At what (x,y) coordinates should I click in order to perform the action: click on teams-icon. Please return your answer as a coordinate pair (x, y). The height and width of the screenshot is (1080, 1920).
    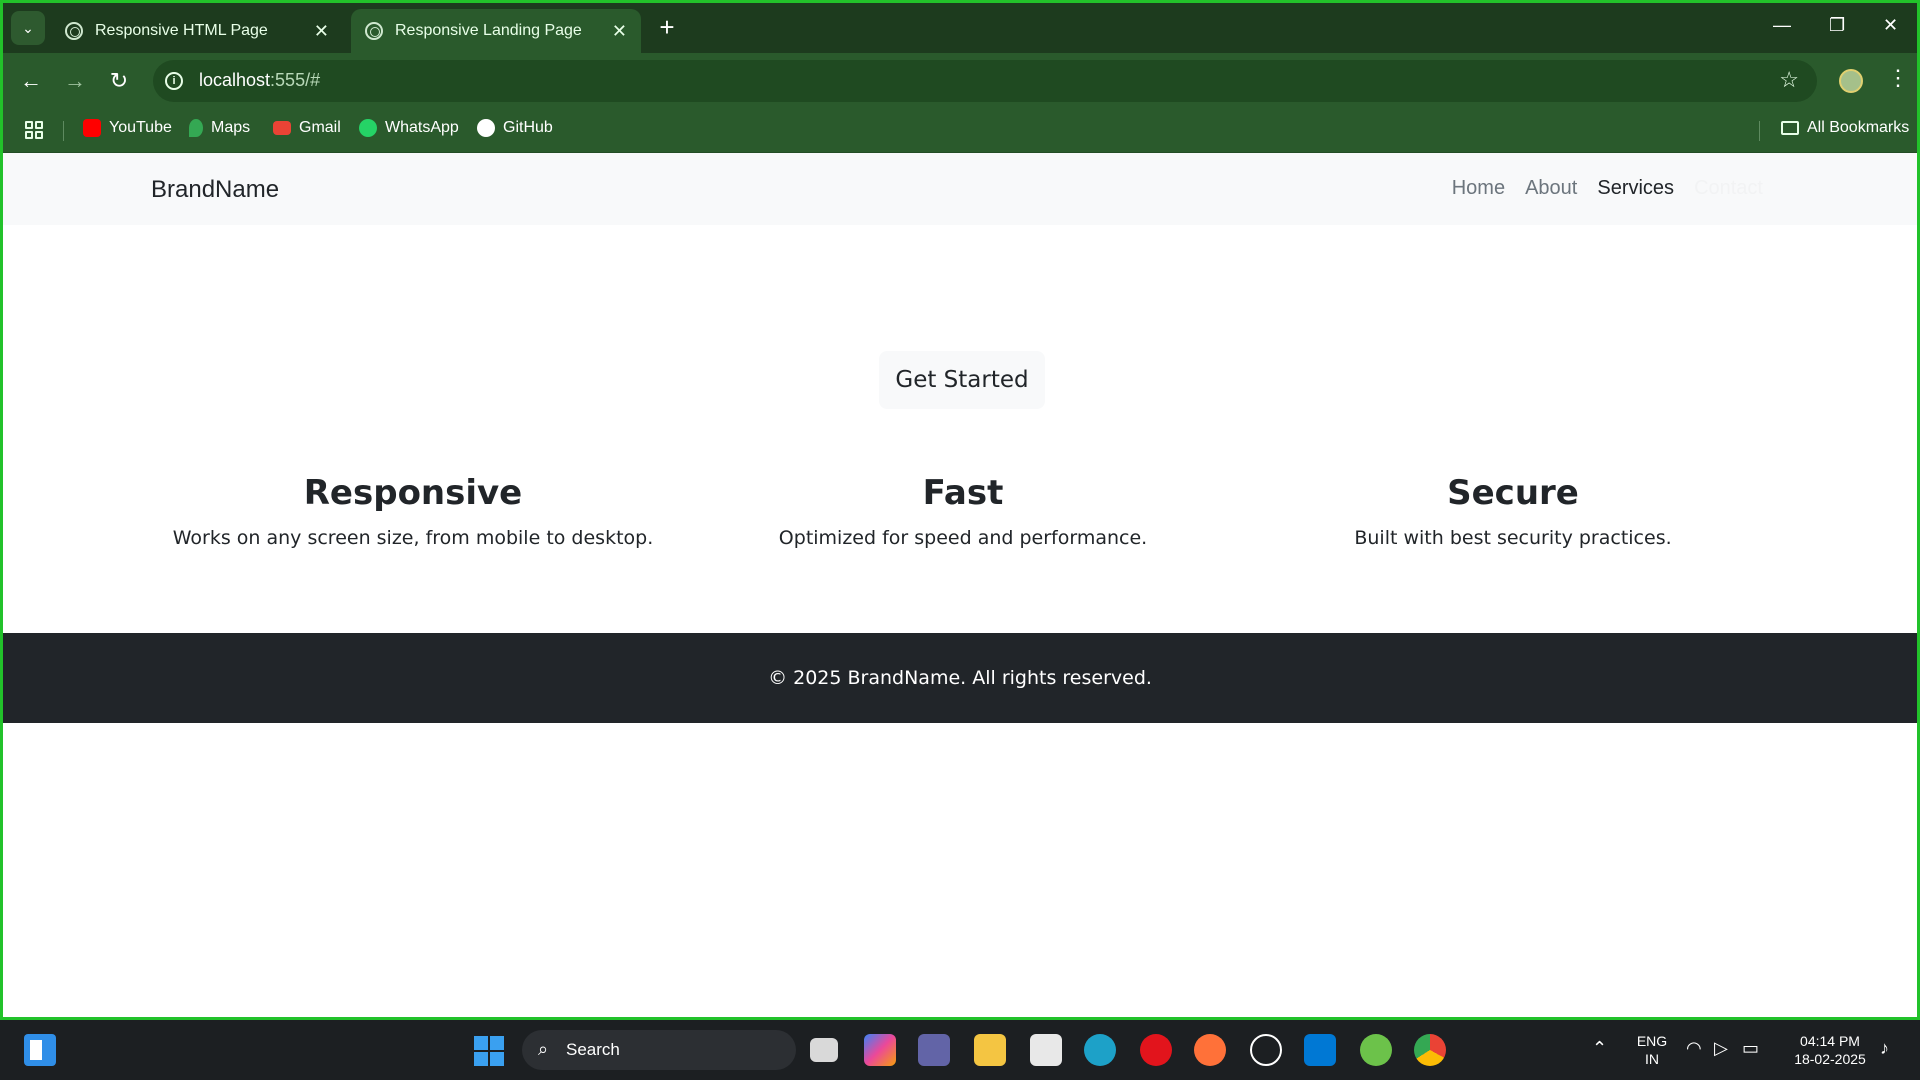
    Looking at the image, I should click on (934, 1050).